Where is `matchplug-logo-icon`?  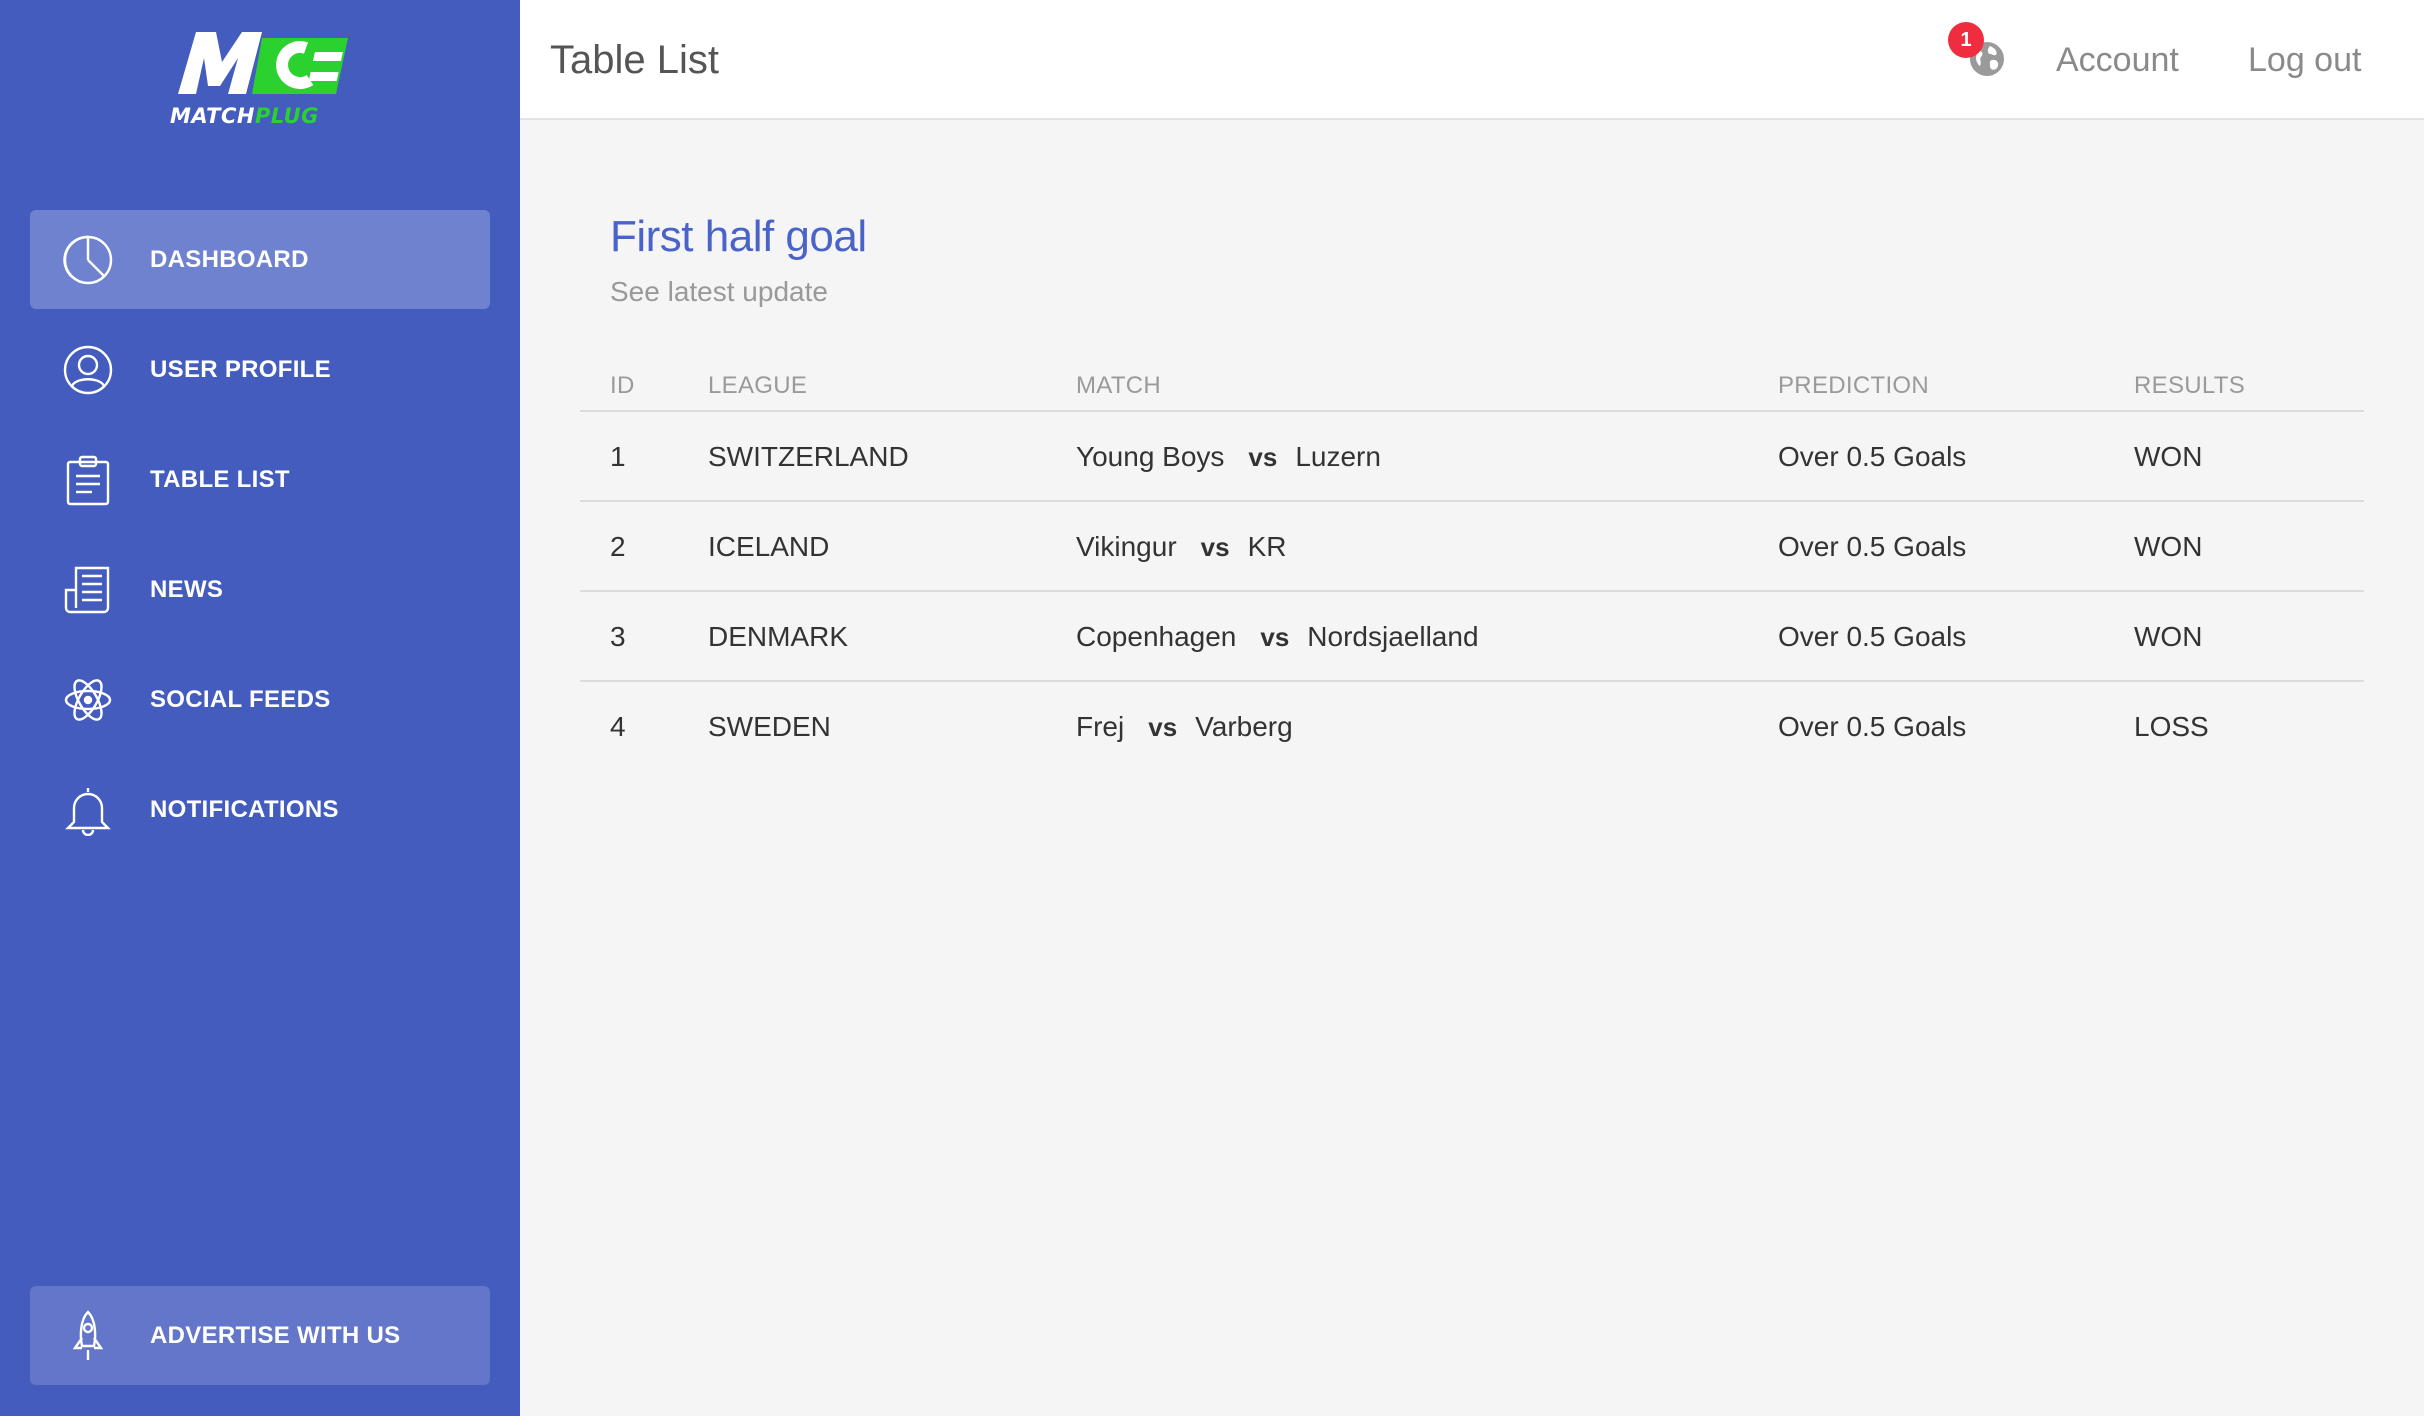
matchplug-logo-icon is located at coordinates (263, 63).